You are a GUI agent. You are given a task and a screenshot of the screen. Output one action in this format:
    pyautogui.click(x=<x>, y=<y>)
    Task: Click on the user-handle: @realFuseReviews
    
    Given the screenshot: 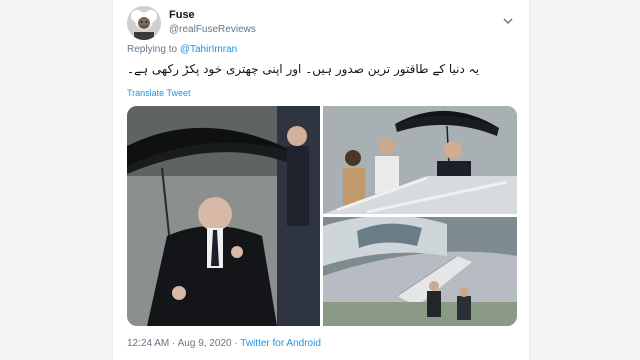 What is the action you would take?
    pyautogui.click(x=212, y=29)
    